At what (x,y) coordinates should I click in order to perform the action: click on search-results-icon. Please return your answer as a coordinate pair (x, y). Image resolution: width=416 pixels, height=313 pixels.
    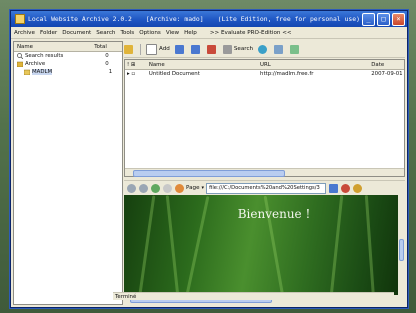
    Looking at the image, I should click on (20, 56).